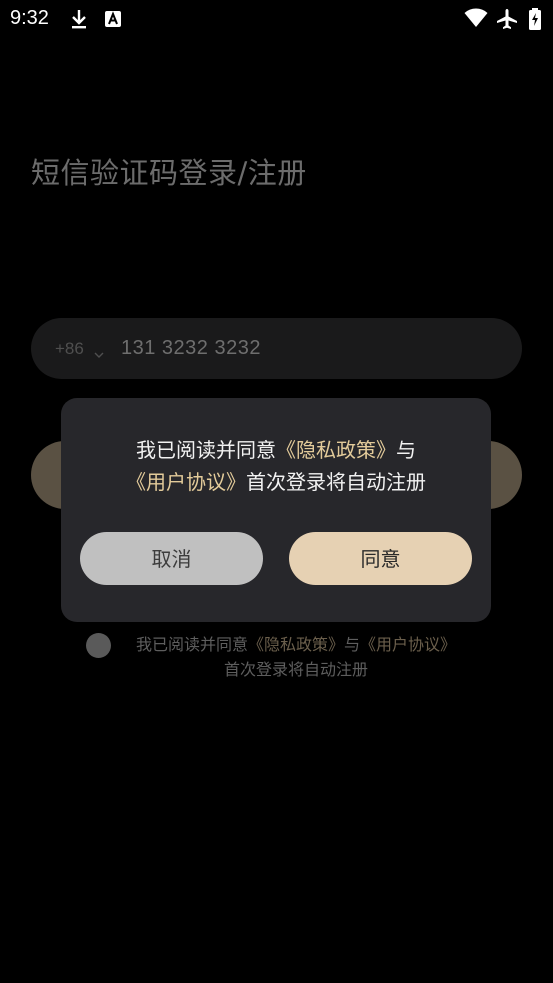 The height and width of the screenshot is (983, 553). What do you see at coordinates (336, 482) in the screenshot?
I see `dialog-suffix: 首次登录将自动注册` at bounding box center [336, 482].